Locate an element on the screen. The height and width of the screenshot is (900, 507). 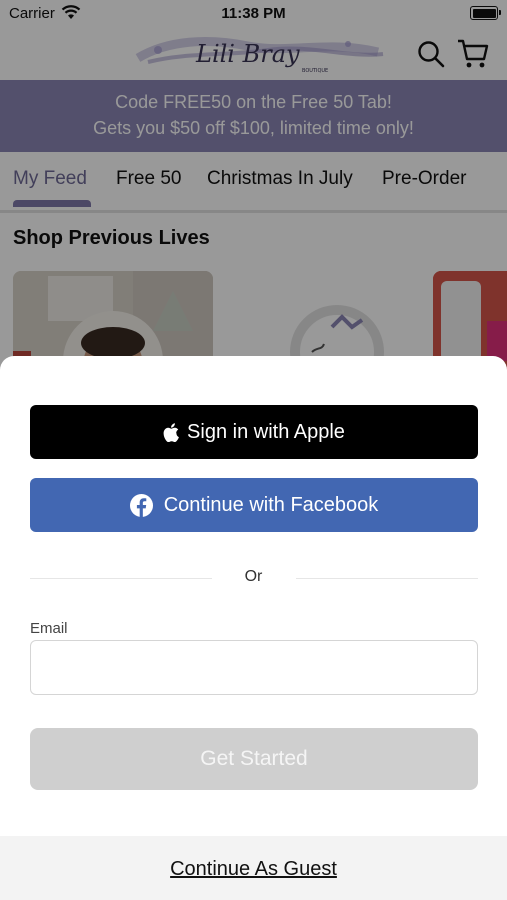
email-label: Email is located at coordinates (49, 628).